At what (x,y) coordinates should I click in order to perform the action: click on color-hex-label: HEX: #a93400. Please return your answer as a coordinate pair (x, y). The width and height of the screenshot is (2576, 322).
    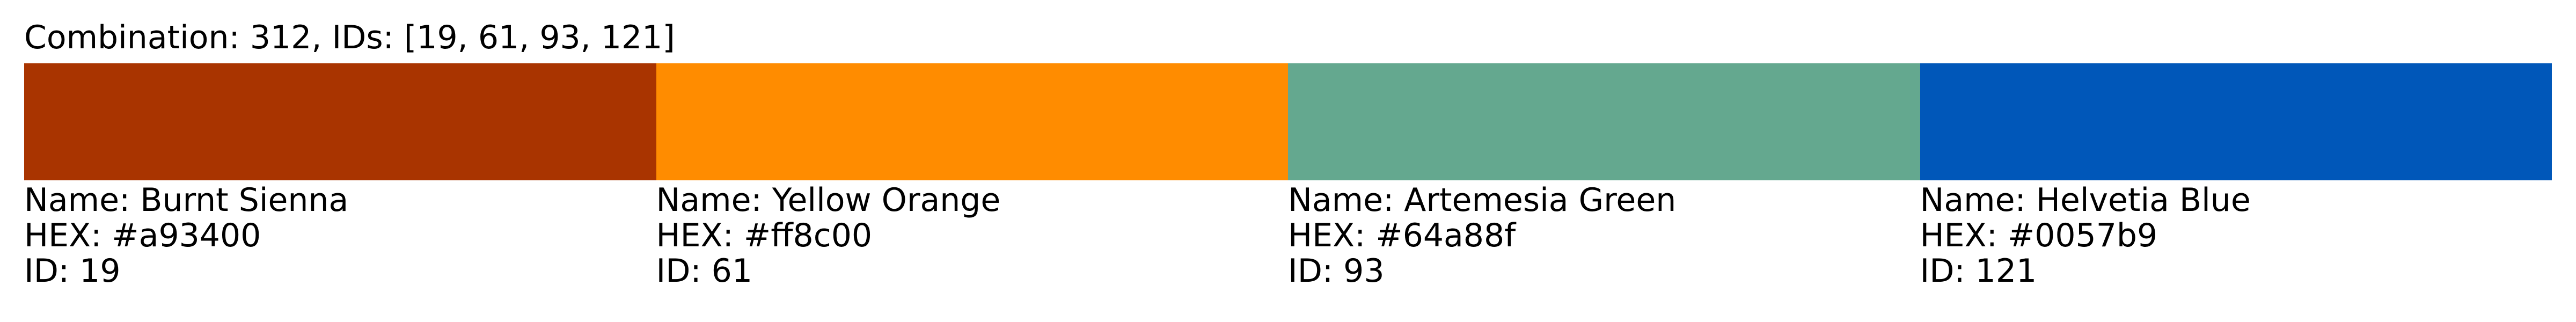
    Looking at the image, I should click on (142, 235).